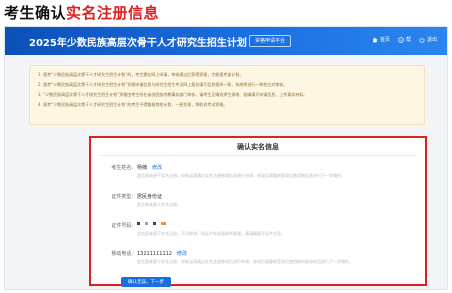  What do you see at coordinates (258, 147) in the screenshot?
I see `panel-title: 确认实名信息` at bounding box center [258, 147].